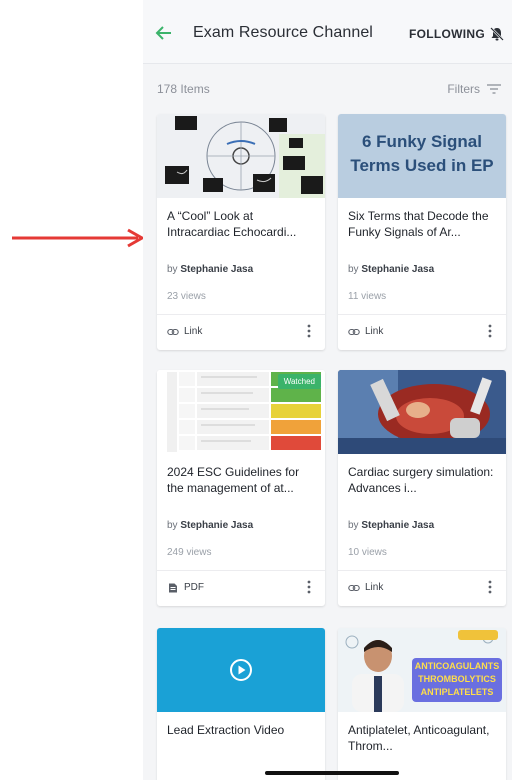 The image size is (512, 780). I want to click on content-card: Lead Extraction Video, so click(241, 704).